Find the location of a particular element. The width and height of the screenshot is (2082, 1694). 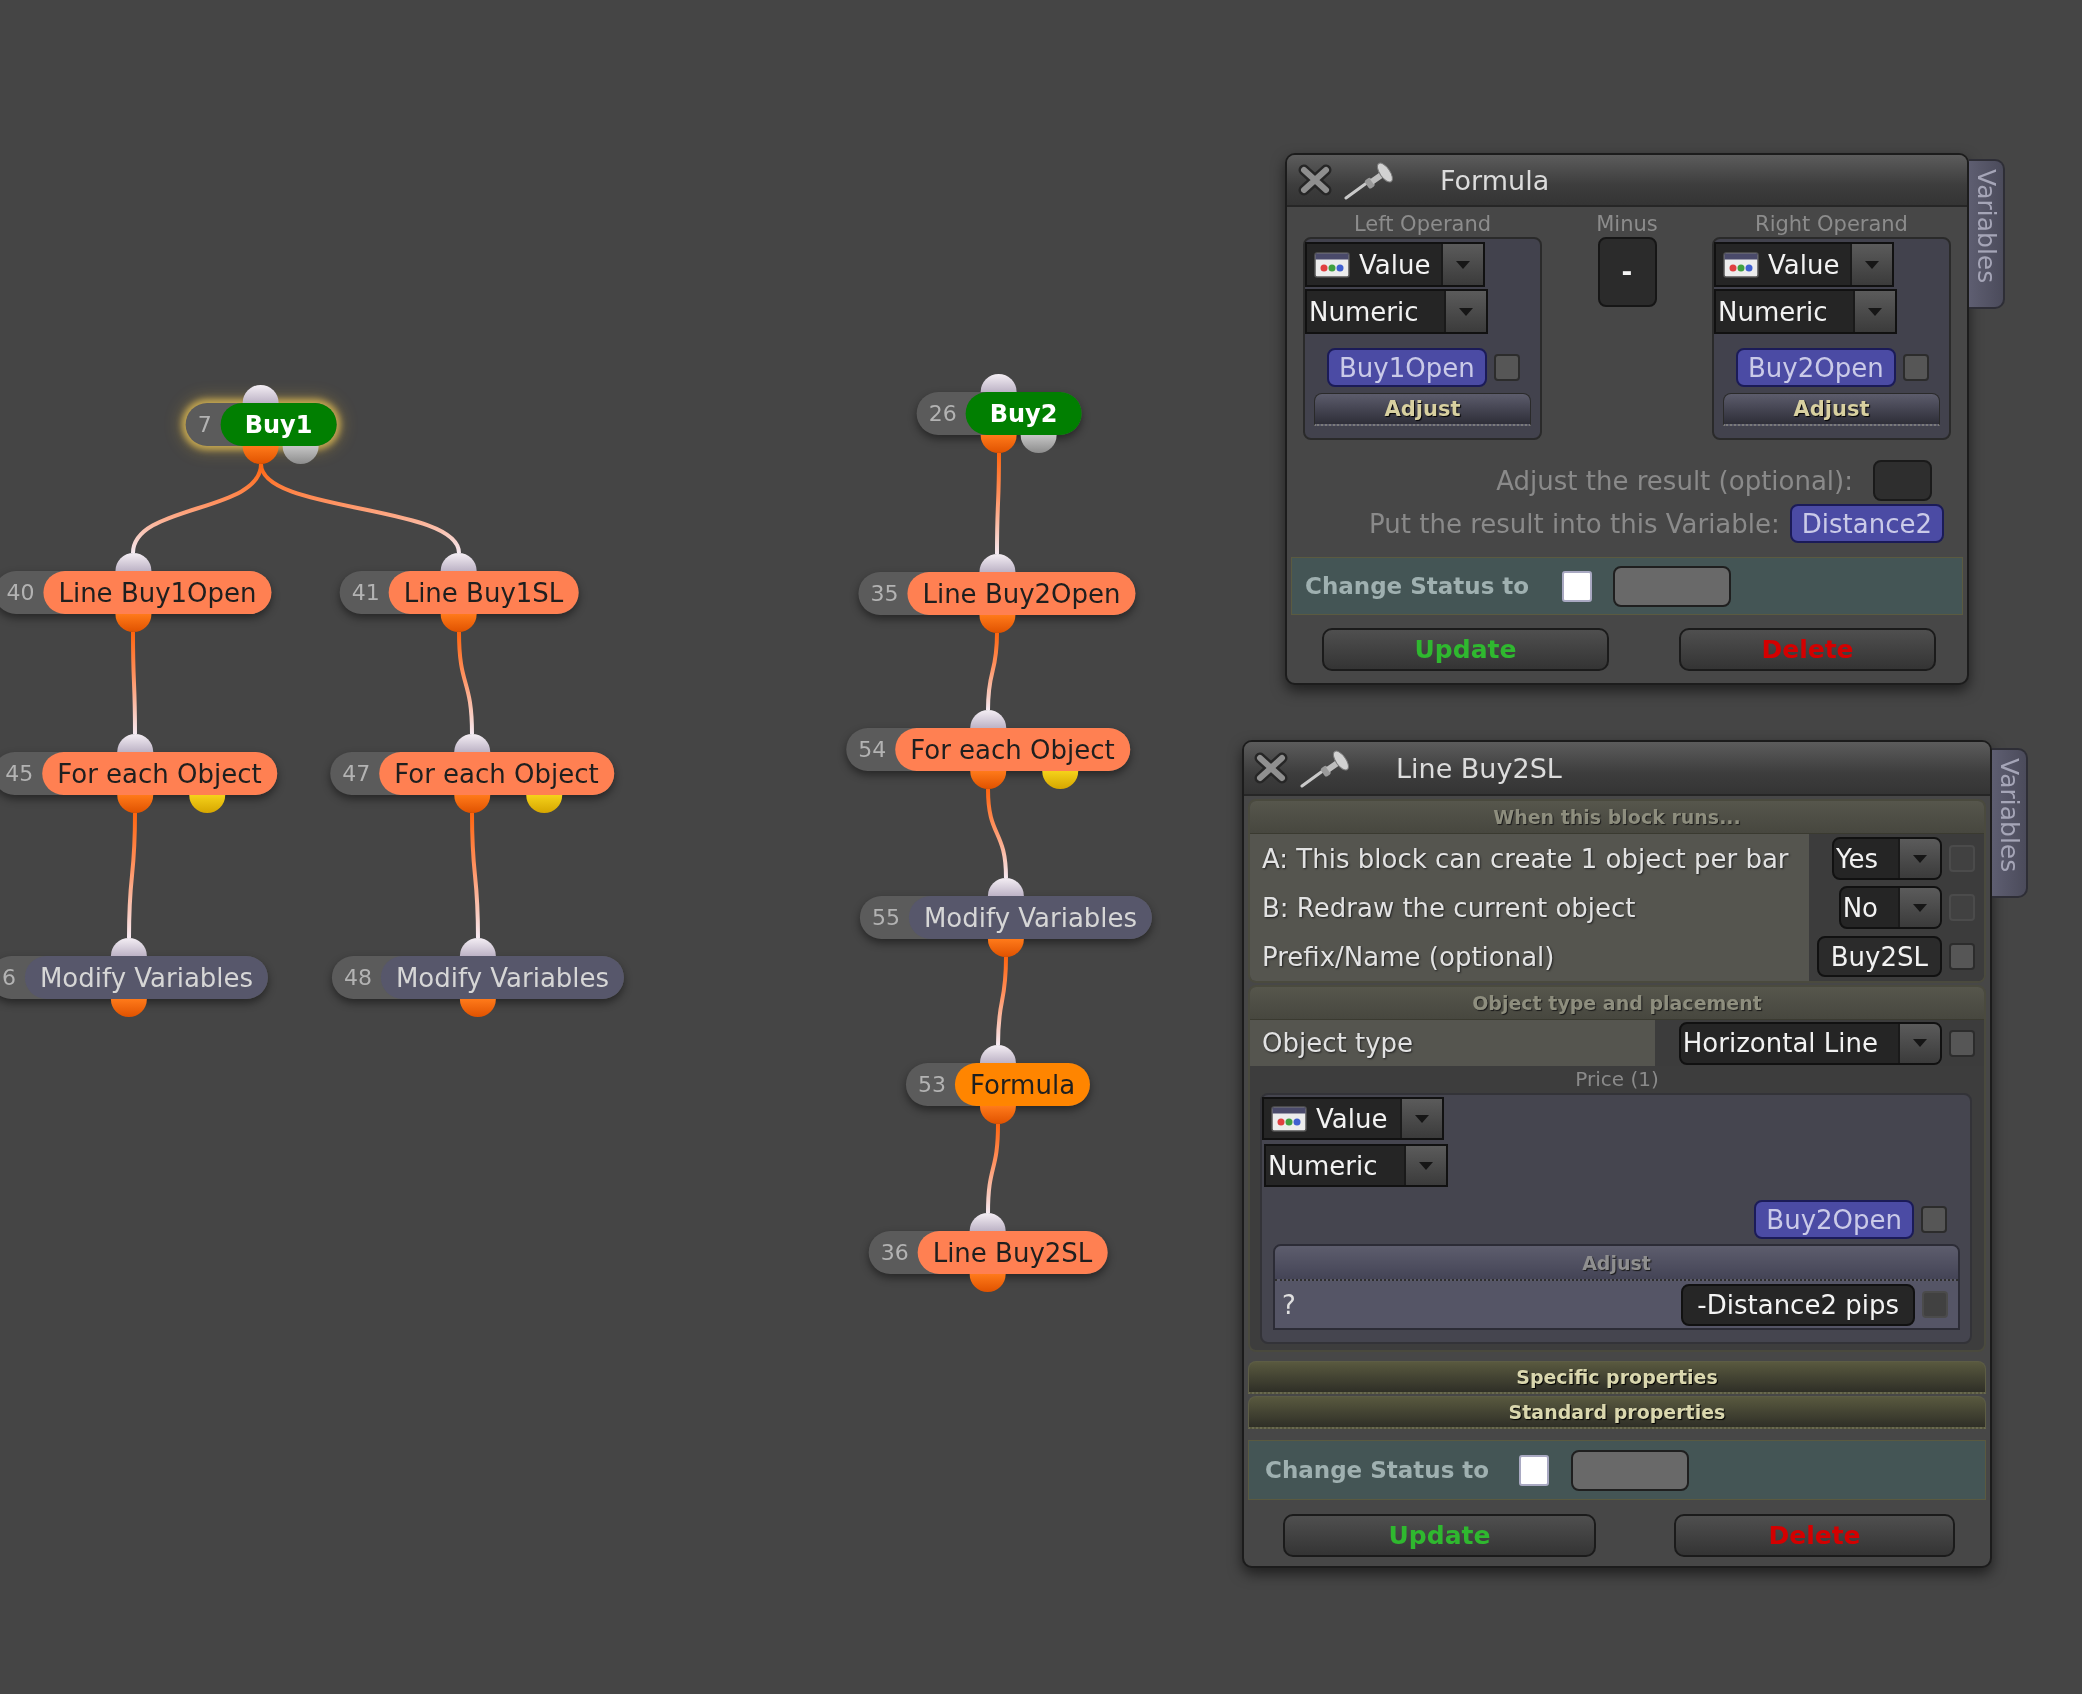

section-header: Standard properties is located at coordinates (1617, 1412).